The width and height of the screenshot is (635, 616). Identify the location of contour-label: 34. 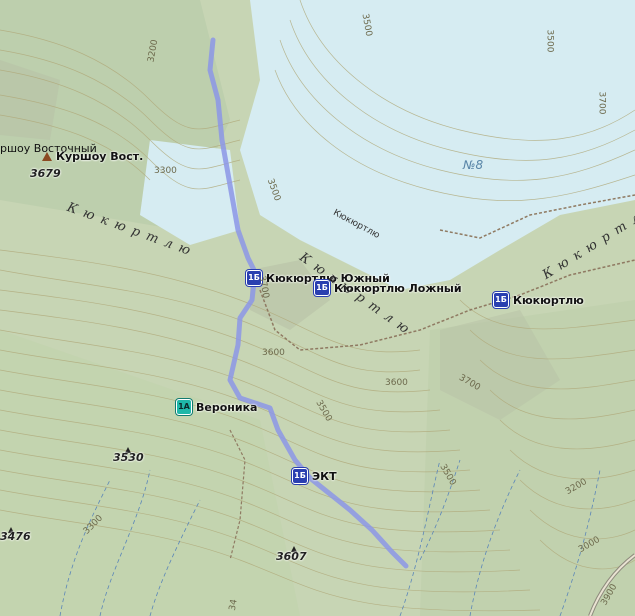
(233, 605).